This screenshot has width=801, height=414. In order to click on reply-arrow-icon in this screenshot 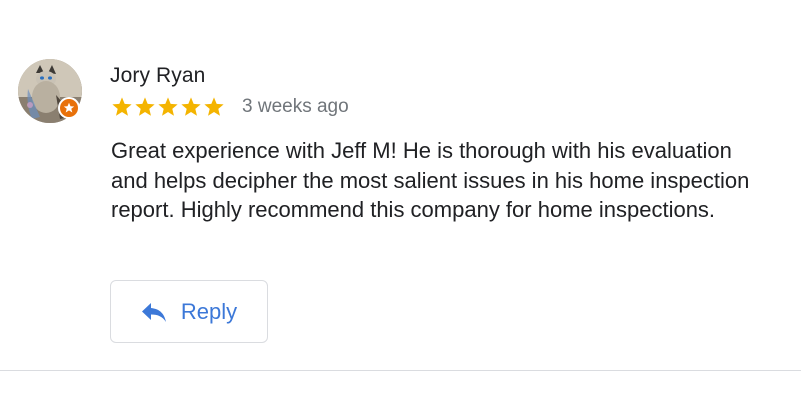, I will do `click(153, 312)`.